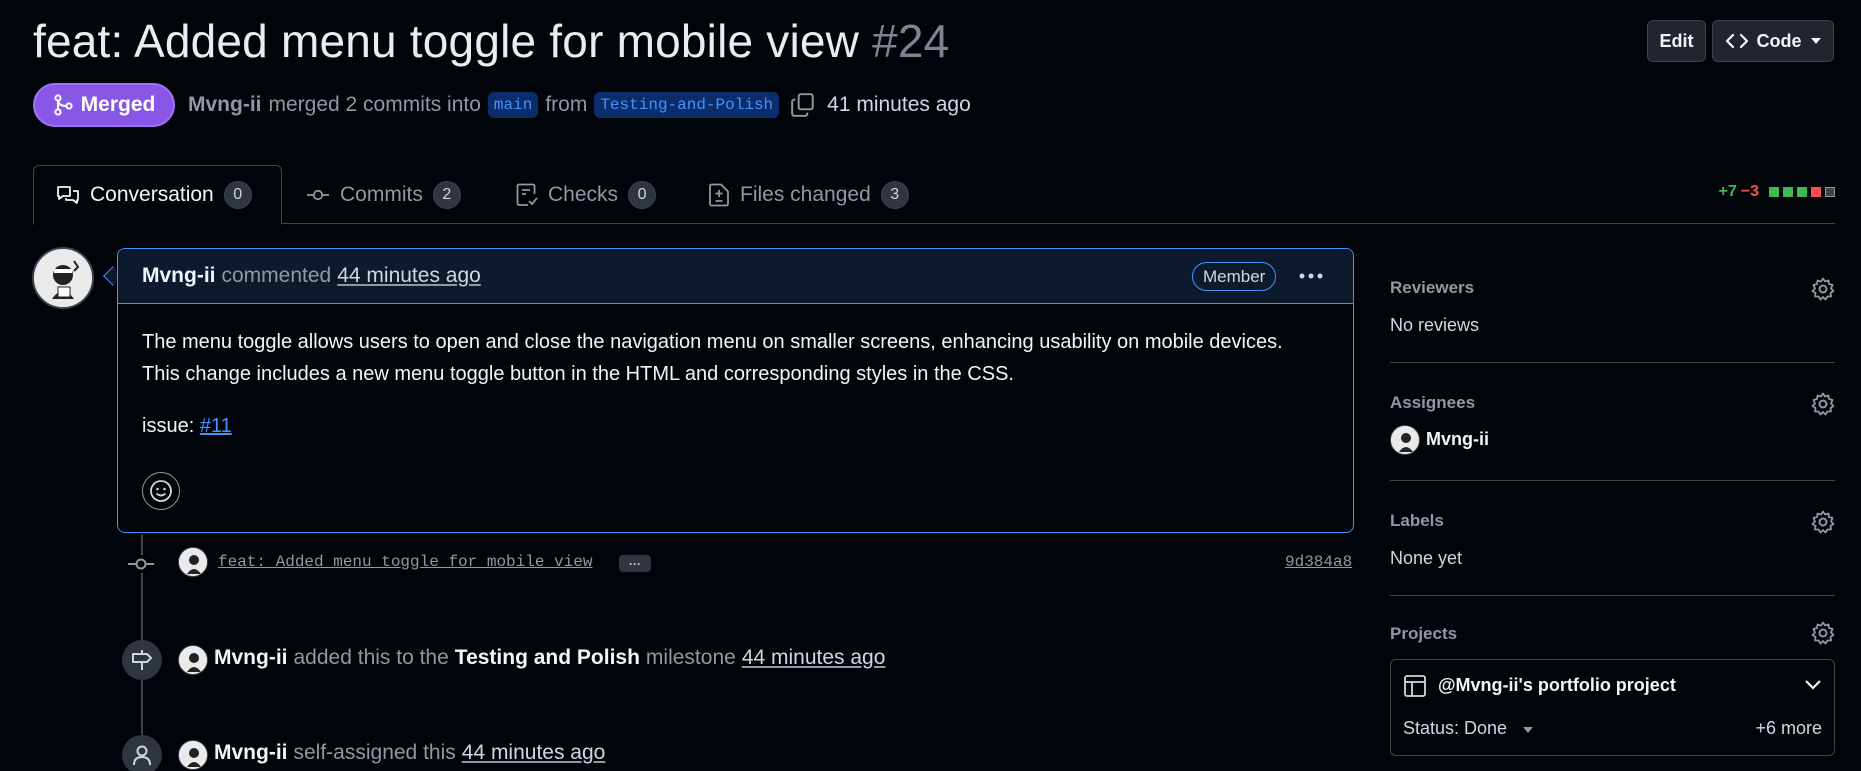  What do you see at coordinates (687, 105) in the screenshot?
I see `head-branch: Testing-and-Polish` at bounding box center [687, 105].